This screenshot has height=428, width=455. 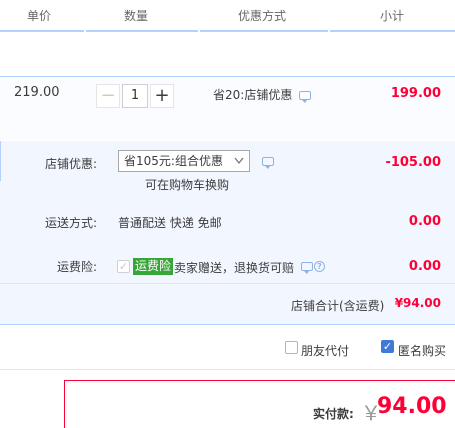 I want to click on insurance-checkbox: ✓, so click(x=123, y=266).